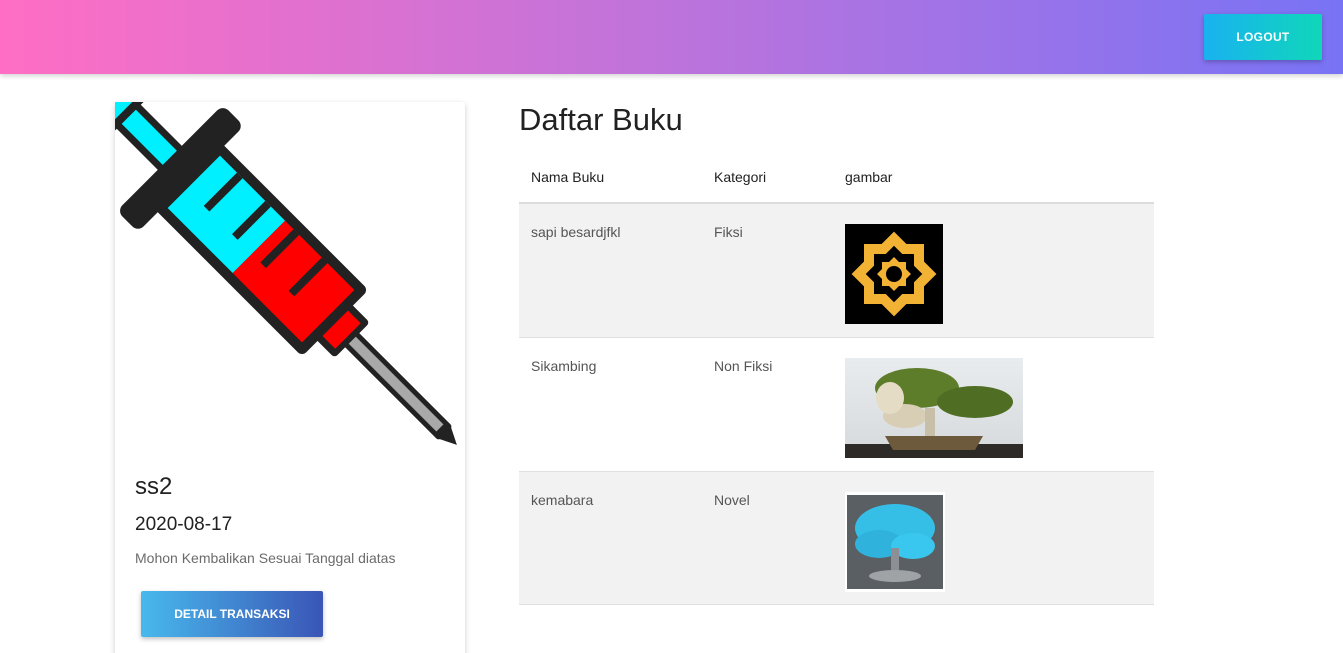 The height and width of the screenshot is (653, 1343). What do you see at coordinates (767, 270) in the screenshot?
I see `book-category: Fiksi` at bounding box center [767, 270].